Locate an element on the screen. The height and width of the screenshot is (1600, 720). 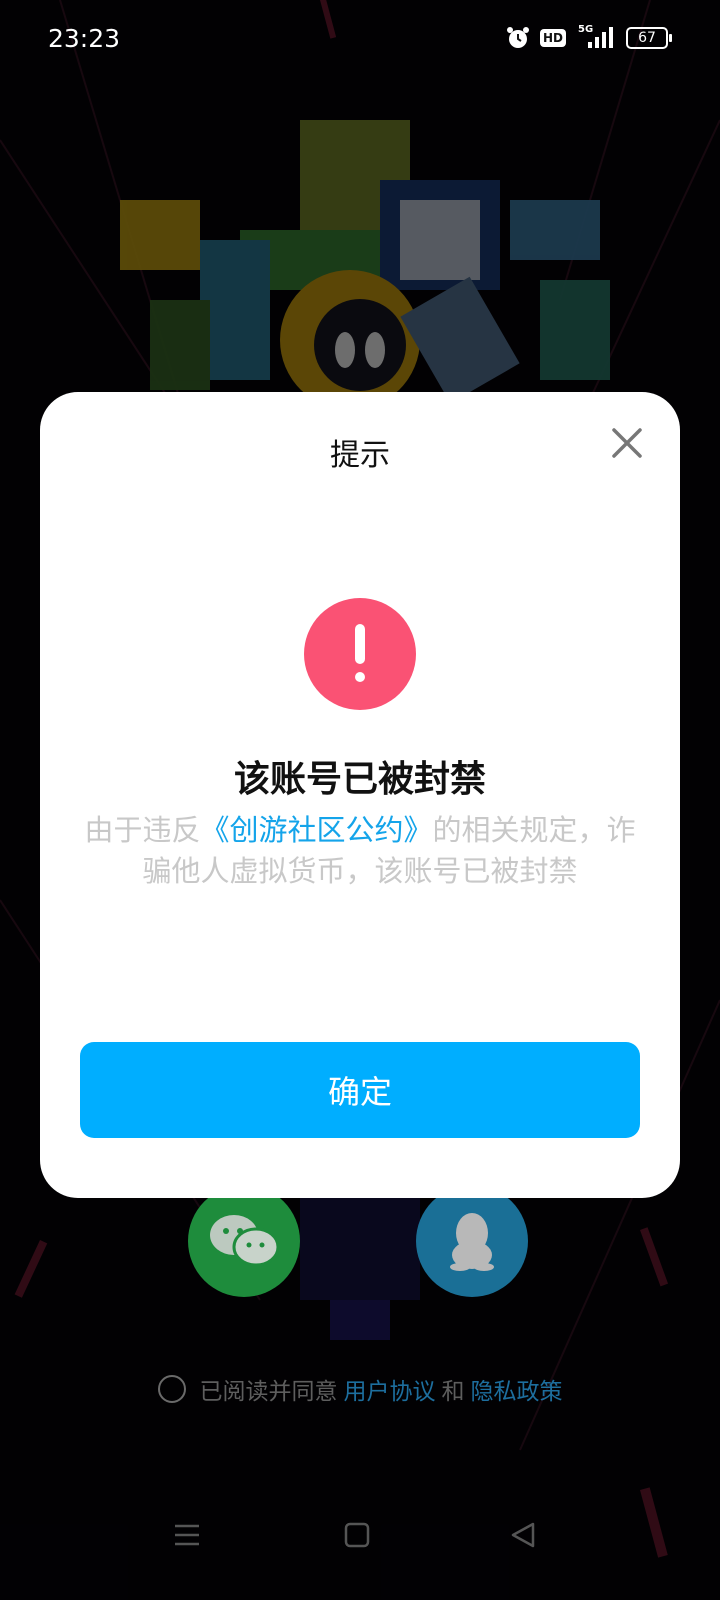
status-icons: HD 5G 67 is located at coordinates (589, 37).